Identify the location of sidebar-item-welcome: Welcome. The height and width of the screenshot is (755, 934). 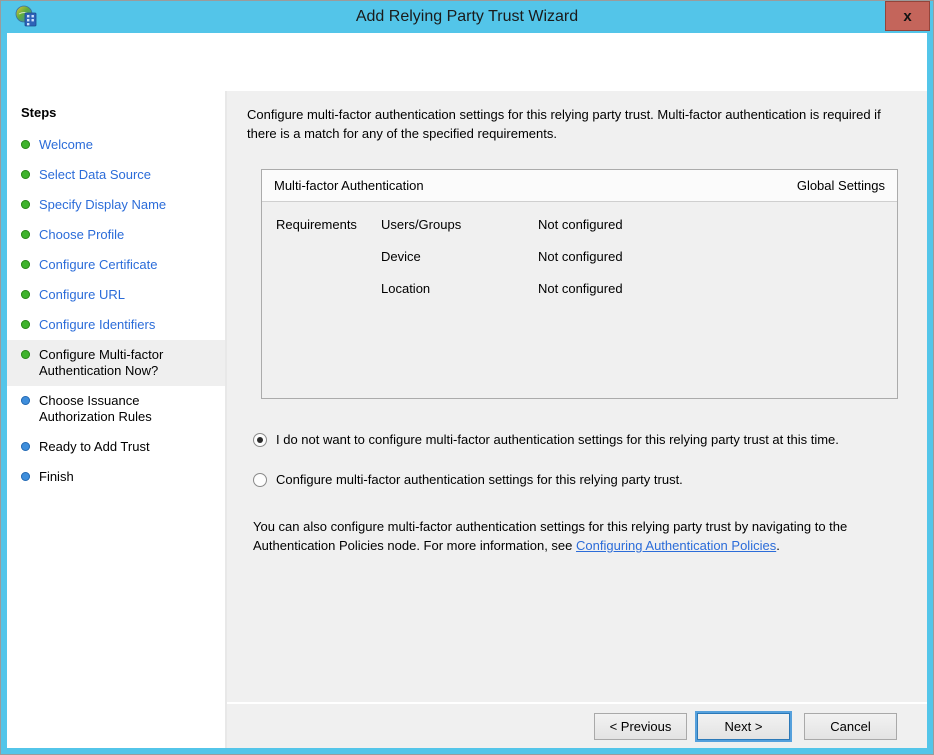
(116, 145).